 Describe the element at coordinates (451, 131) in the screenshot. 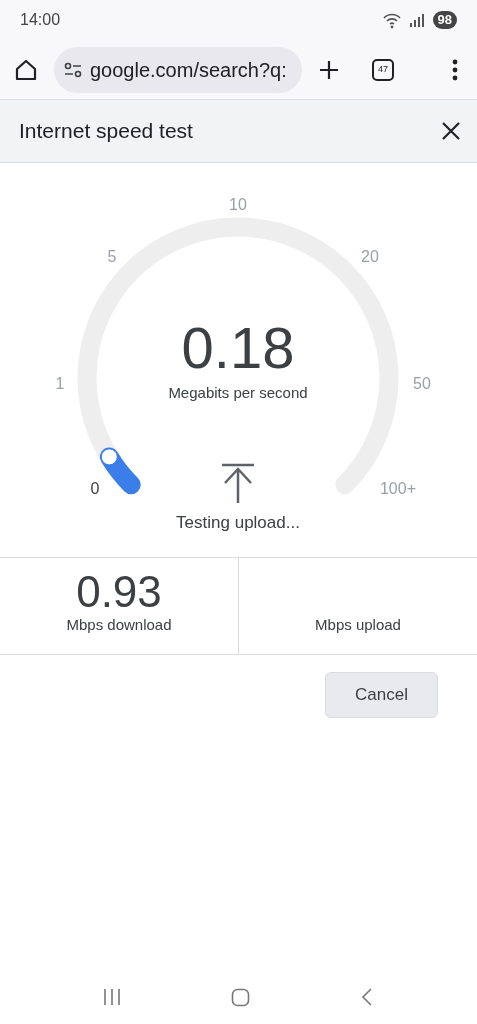

I see `close-icon` at that location.